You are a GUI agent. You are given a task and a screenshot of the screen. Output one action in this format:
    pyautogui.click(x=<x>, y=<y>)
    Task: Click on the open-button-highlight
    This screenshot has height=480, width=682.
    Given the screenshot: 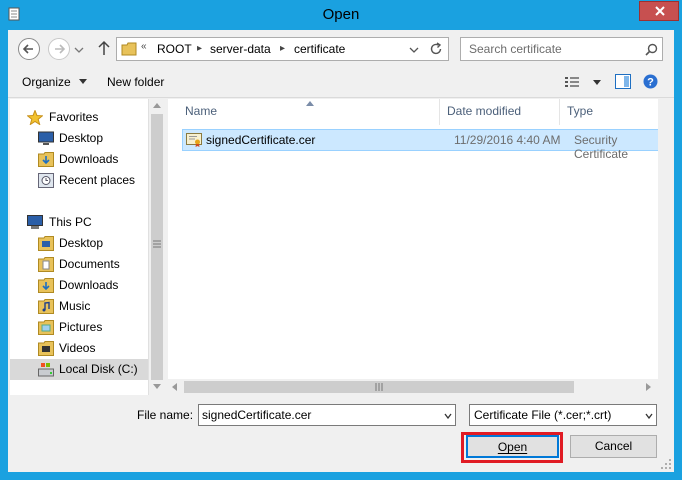 What is the action you would take?
    pyautogui.click(x=512, y=447)
    